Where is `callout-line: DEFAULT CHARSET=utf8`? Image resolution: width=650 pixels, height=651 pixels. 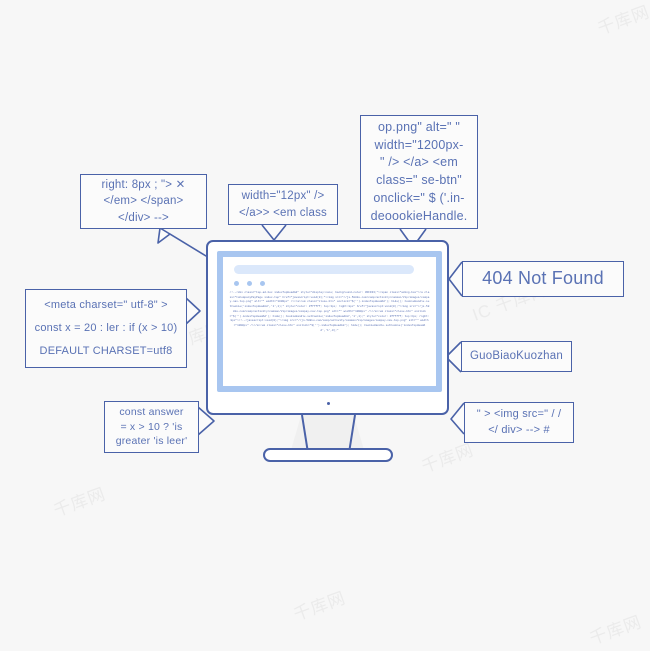
callout-line: DEFAULT CHARSET=utf8 is located at coordinates (106, 350).